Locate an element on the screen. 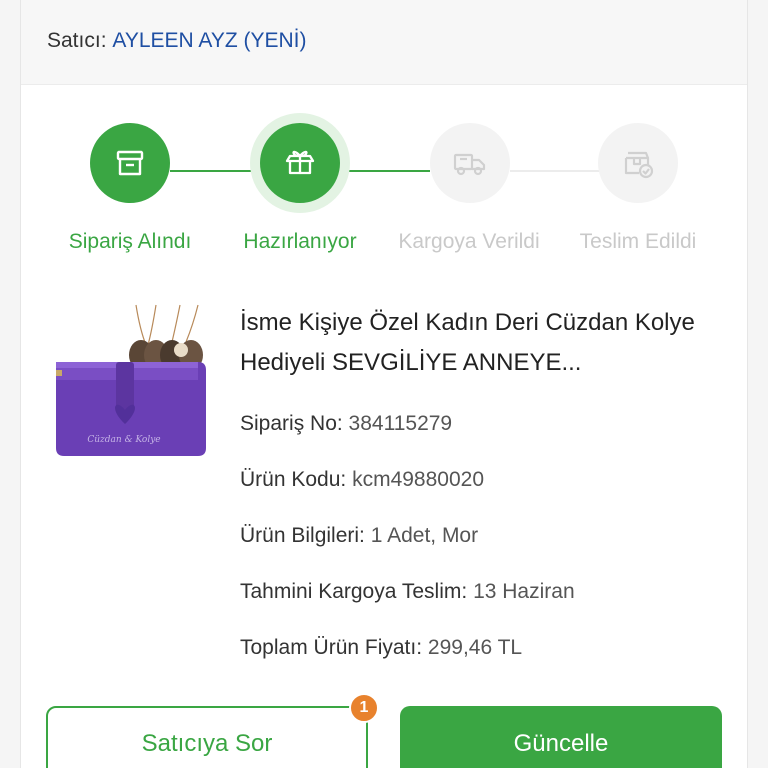 The image size is (768, 768). step-received is located at coordinates (130, 163).